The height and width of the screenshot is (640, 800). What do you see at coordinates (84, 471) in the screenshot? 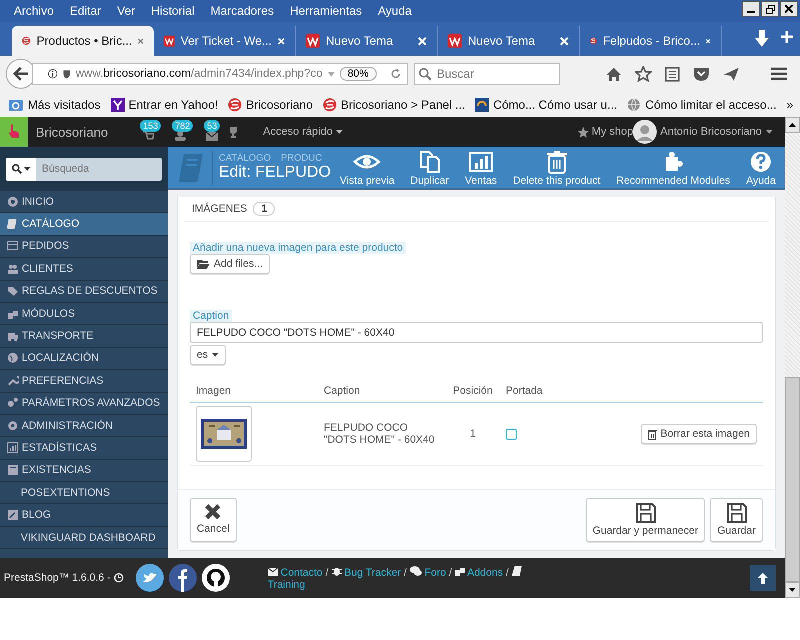
I see `sidebar-item: EXISTENCIAS` at bounding box center [84, 471].